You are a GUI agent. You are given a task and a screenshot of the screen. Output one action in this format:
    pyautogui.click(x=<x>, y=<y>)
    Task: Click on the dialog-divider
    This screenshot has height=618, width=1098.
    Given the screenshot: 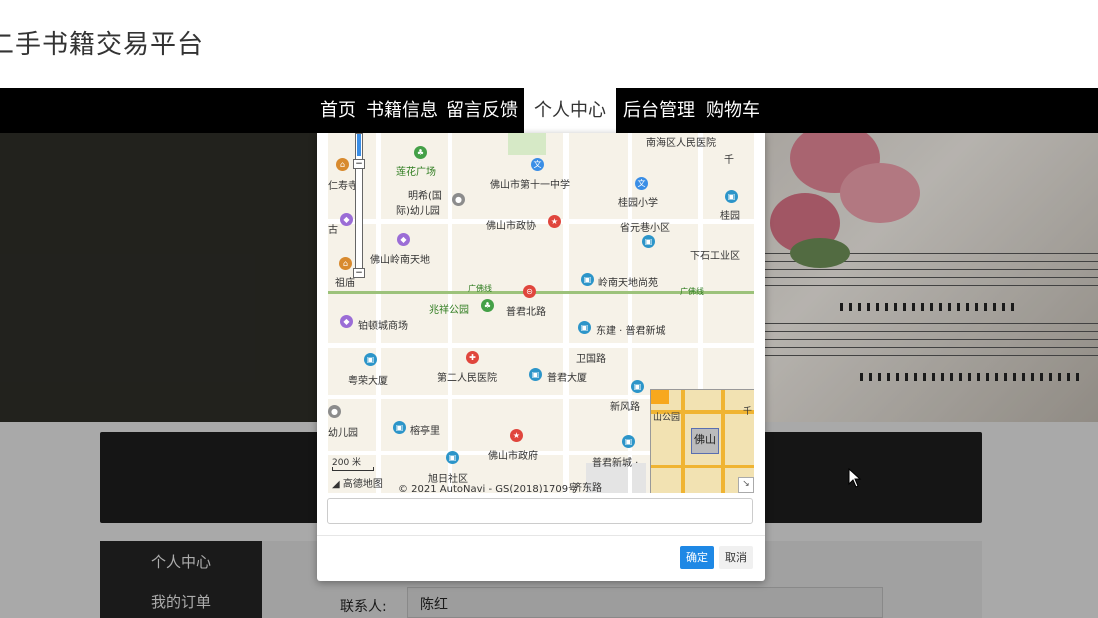 What is the action you would take?
    pyautogui.click(x=541, y=535)
    